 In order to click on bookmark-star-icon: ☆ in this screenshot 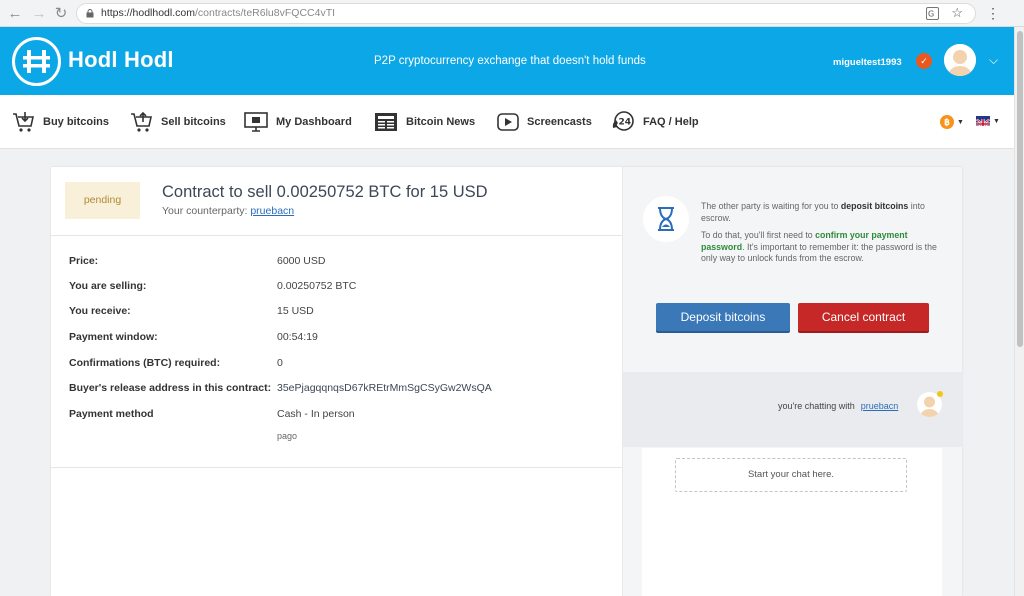, I will do `click(957, 13)`.